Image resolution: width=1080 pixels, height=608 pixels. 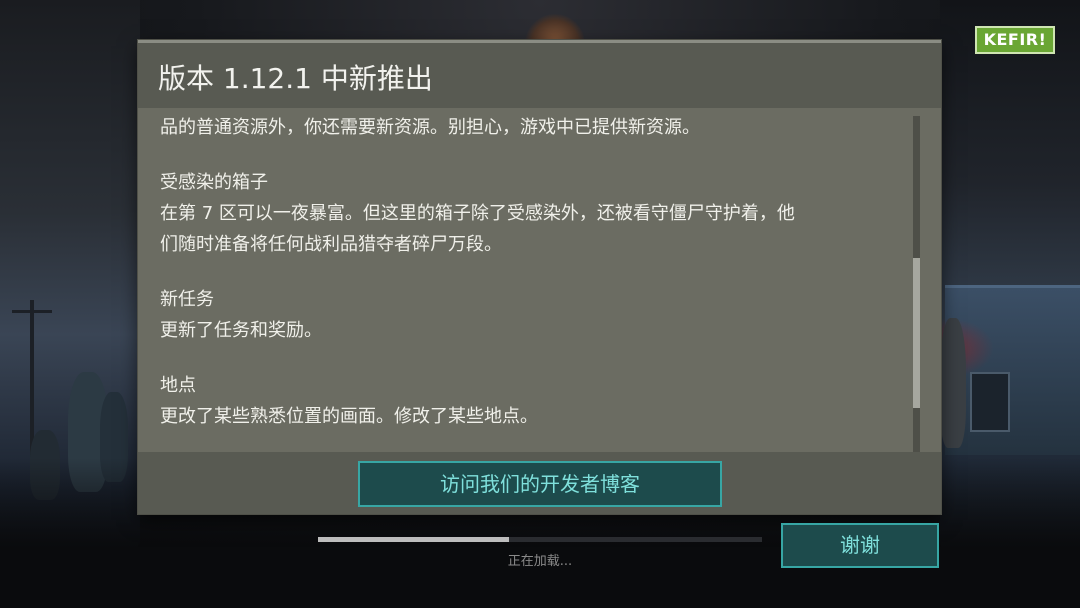 What do you see at coordinates (530, 315) in the screenshot?
I see `notes-paragraph: 新任务 更新了任务和奖励。` at bounding box center [530, 315].